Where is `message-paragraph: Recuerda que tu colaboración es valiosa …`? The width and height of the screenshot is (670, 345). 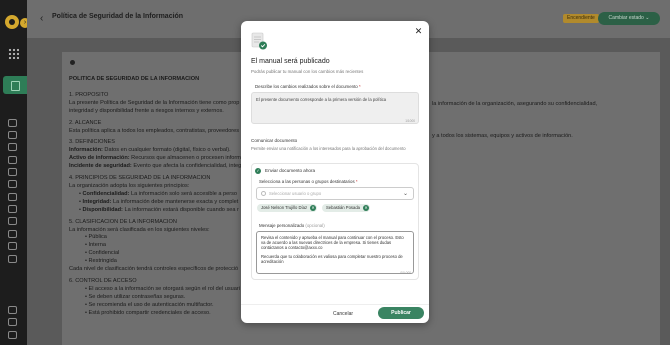
message-paragraph: Recuerda que tu colaboración es valiosa … is located at coordinates (332, 259).